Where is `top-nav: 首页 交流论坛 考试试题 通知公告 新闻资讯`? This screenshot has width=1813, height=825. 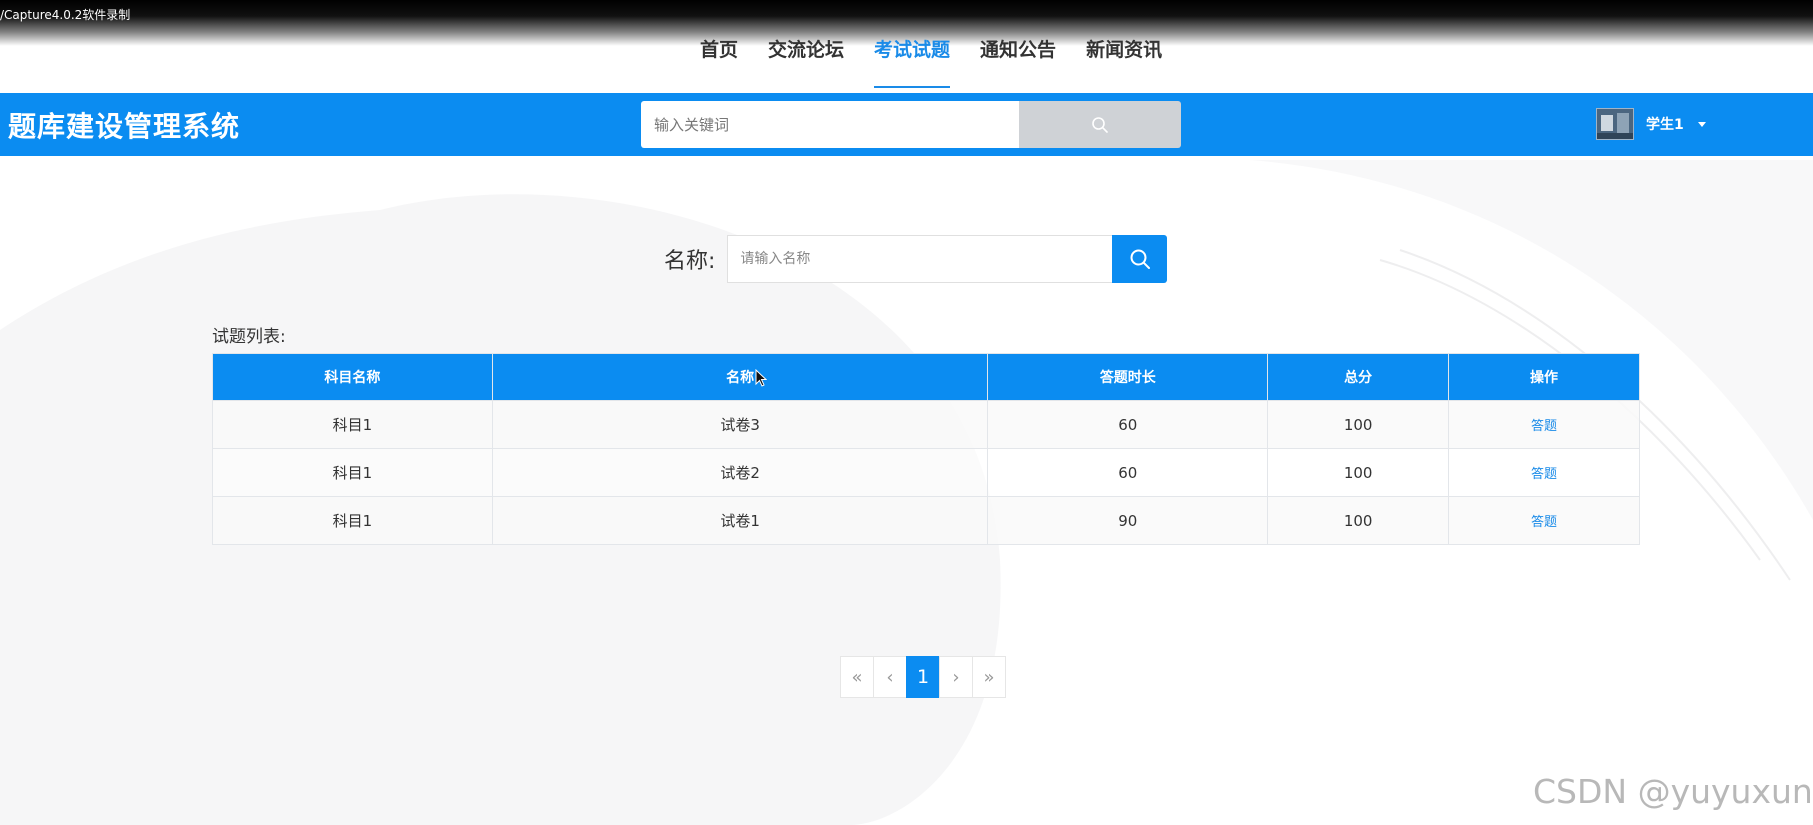
top-nav: 首页 交流论坛 考试试题 通知公告 新闻资讯 is located at coordinates (946, 62).